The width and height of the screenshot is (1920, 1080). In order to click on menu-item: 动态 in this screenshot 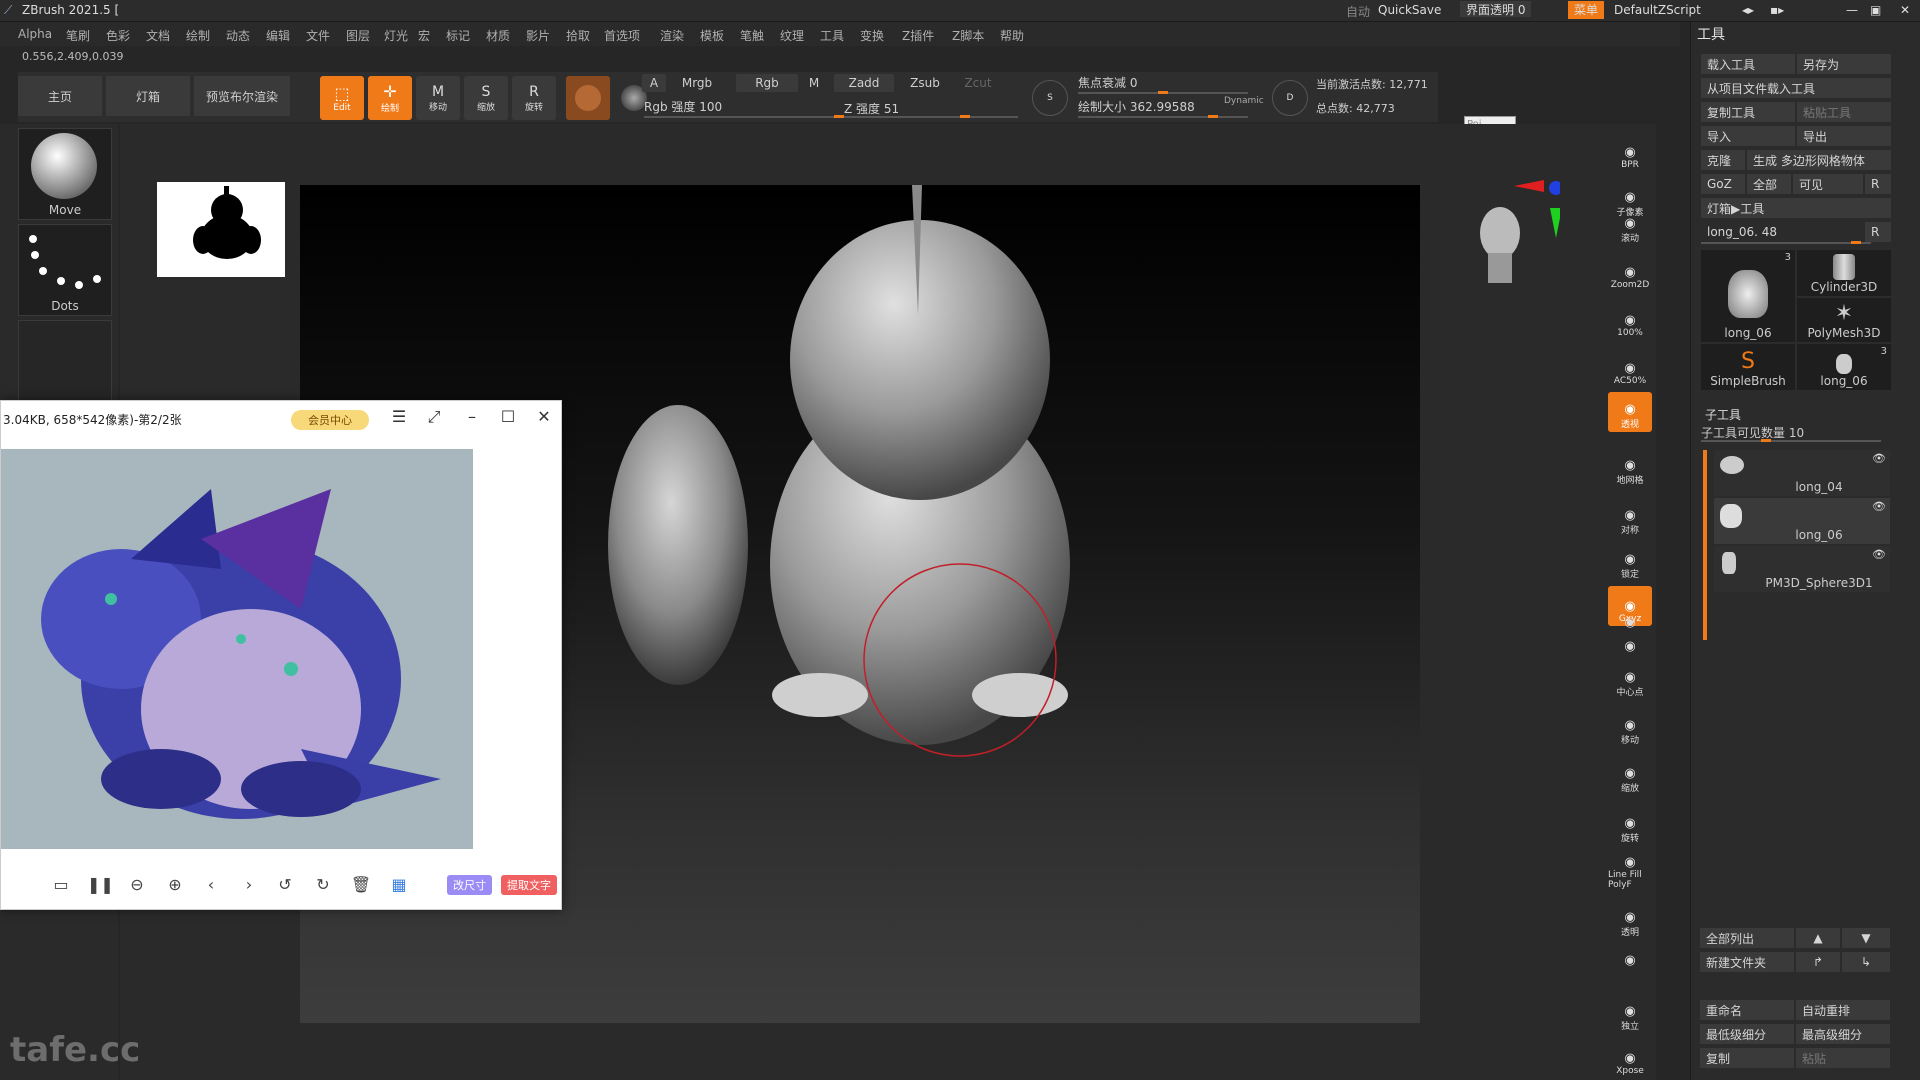, I will do `click(238, 35)`.